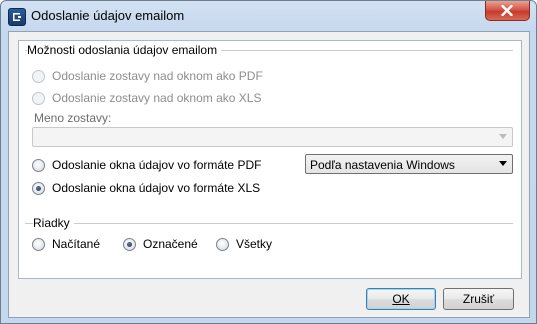  What do you see at coordinates (157, 76) in the screenshot?
I see `radio-report-pdf-label: Odoslanie zostavy nad oknom ako PDF` at bounding box center [157, 76].